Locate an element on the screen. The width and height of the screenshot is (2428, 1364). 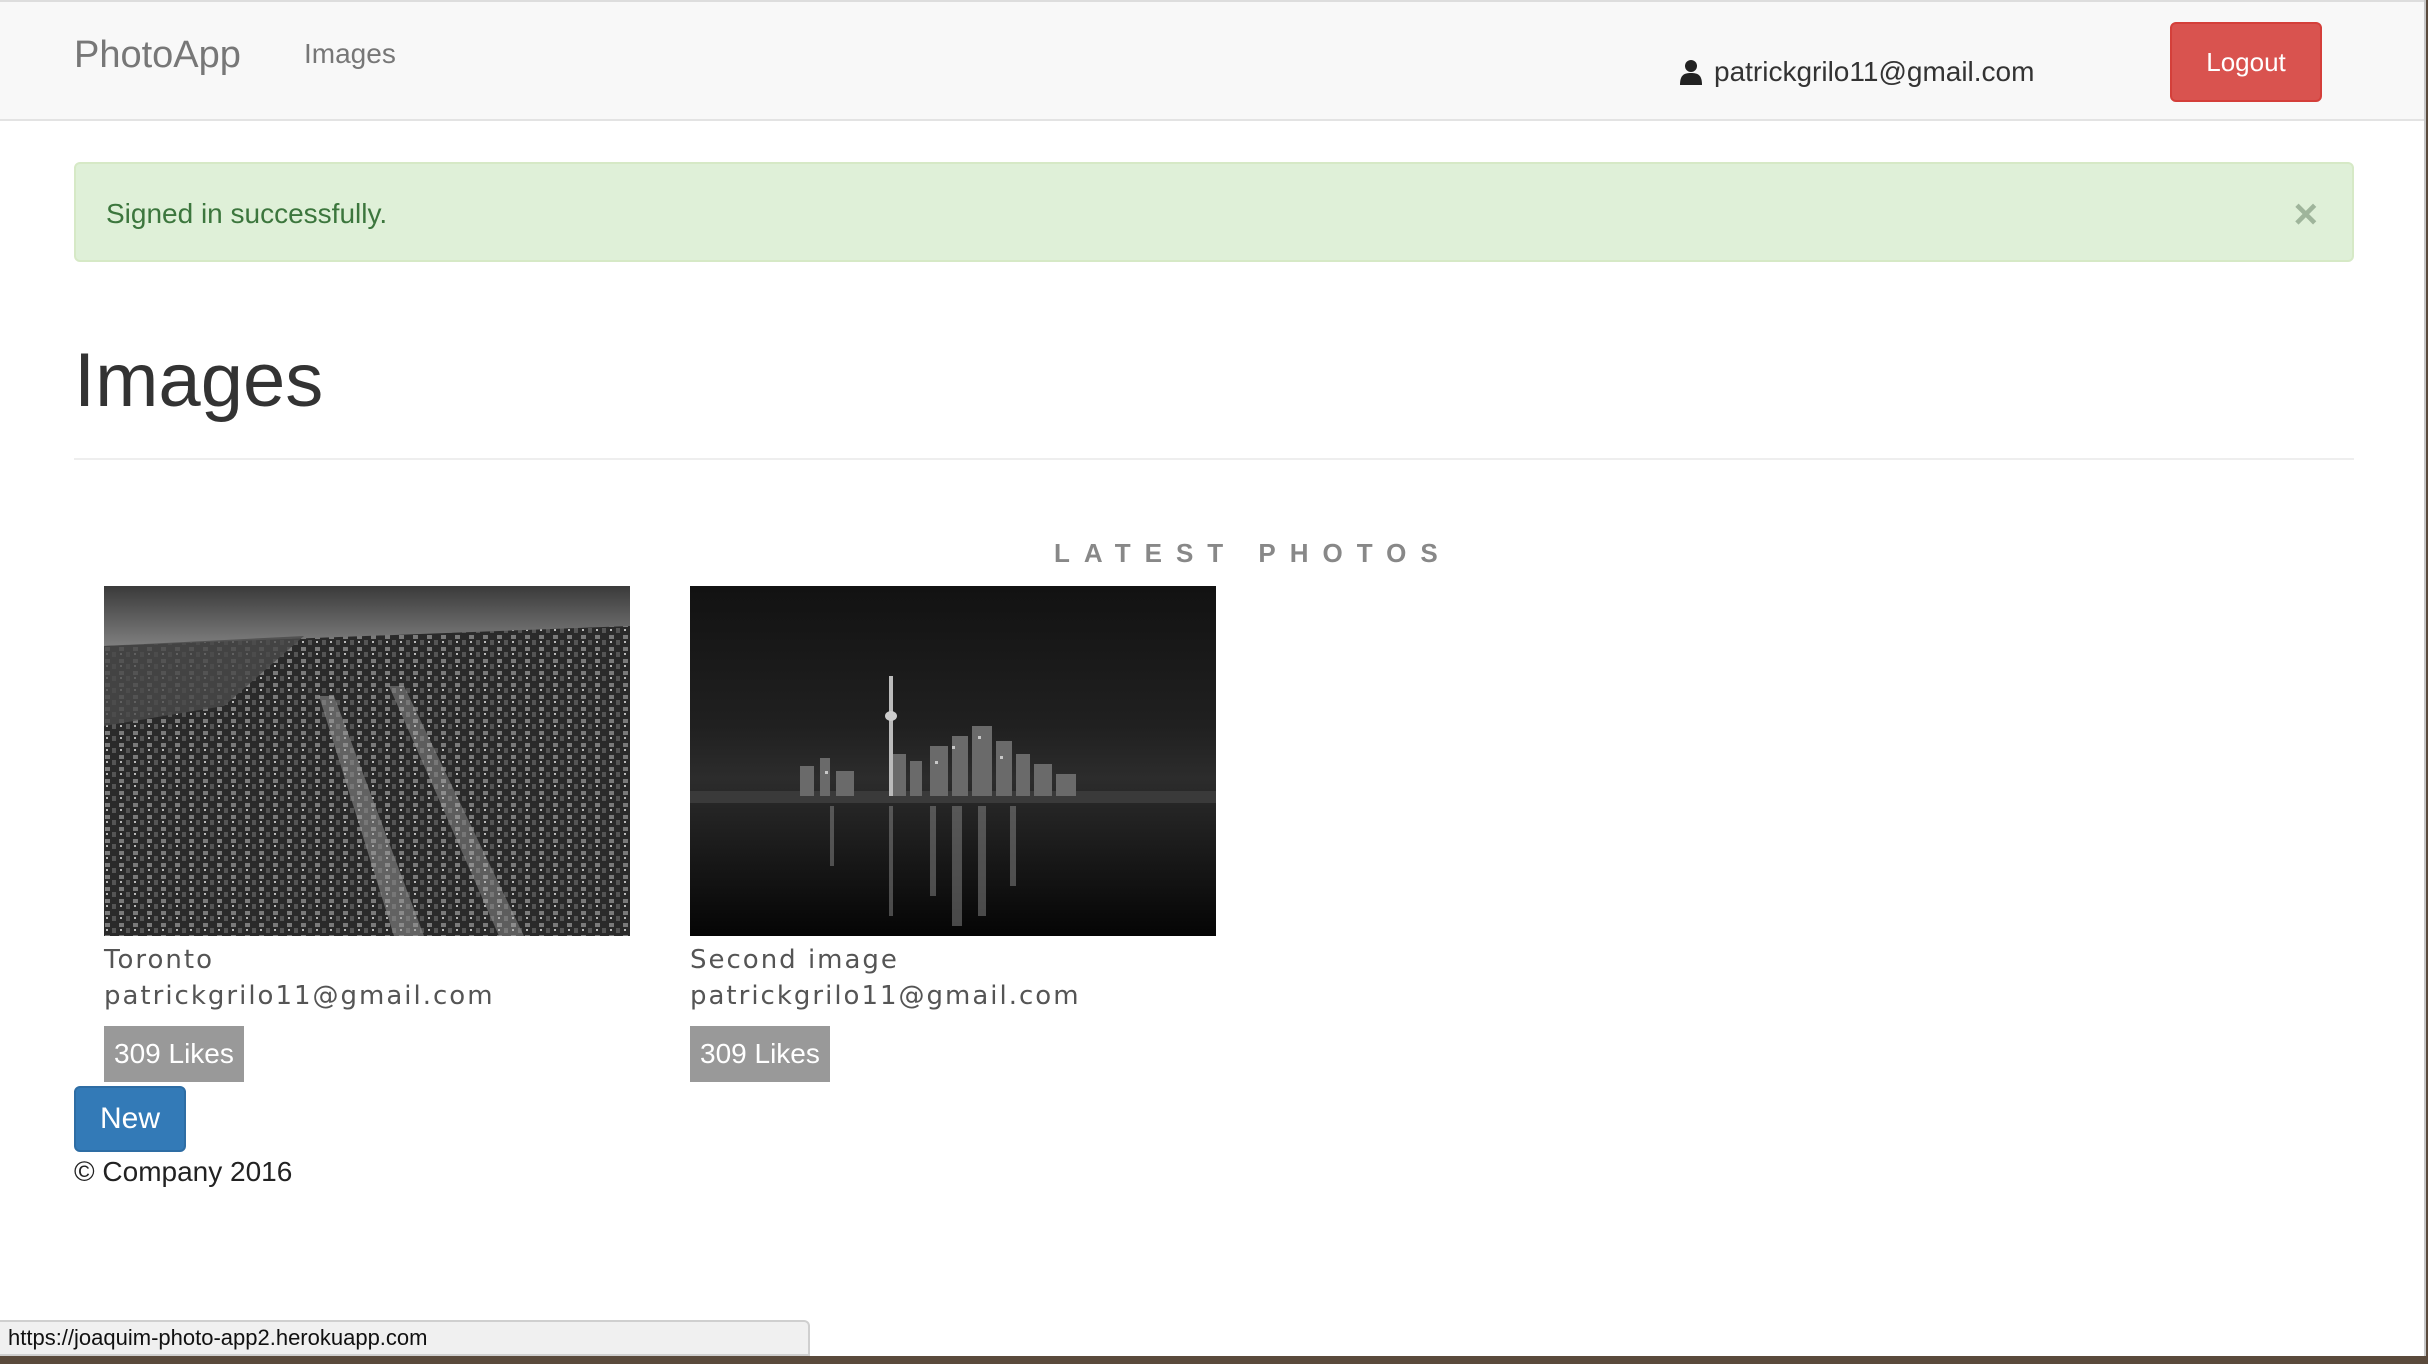
close-icon: × is located at coordinates (2305, 214).